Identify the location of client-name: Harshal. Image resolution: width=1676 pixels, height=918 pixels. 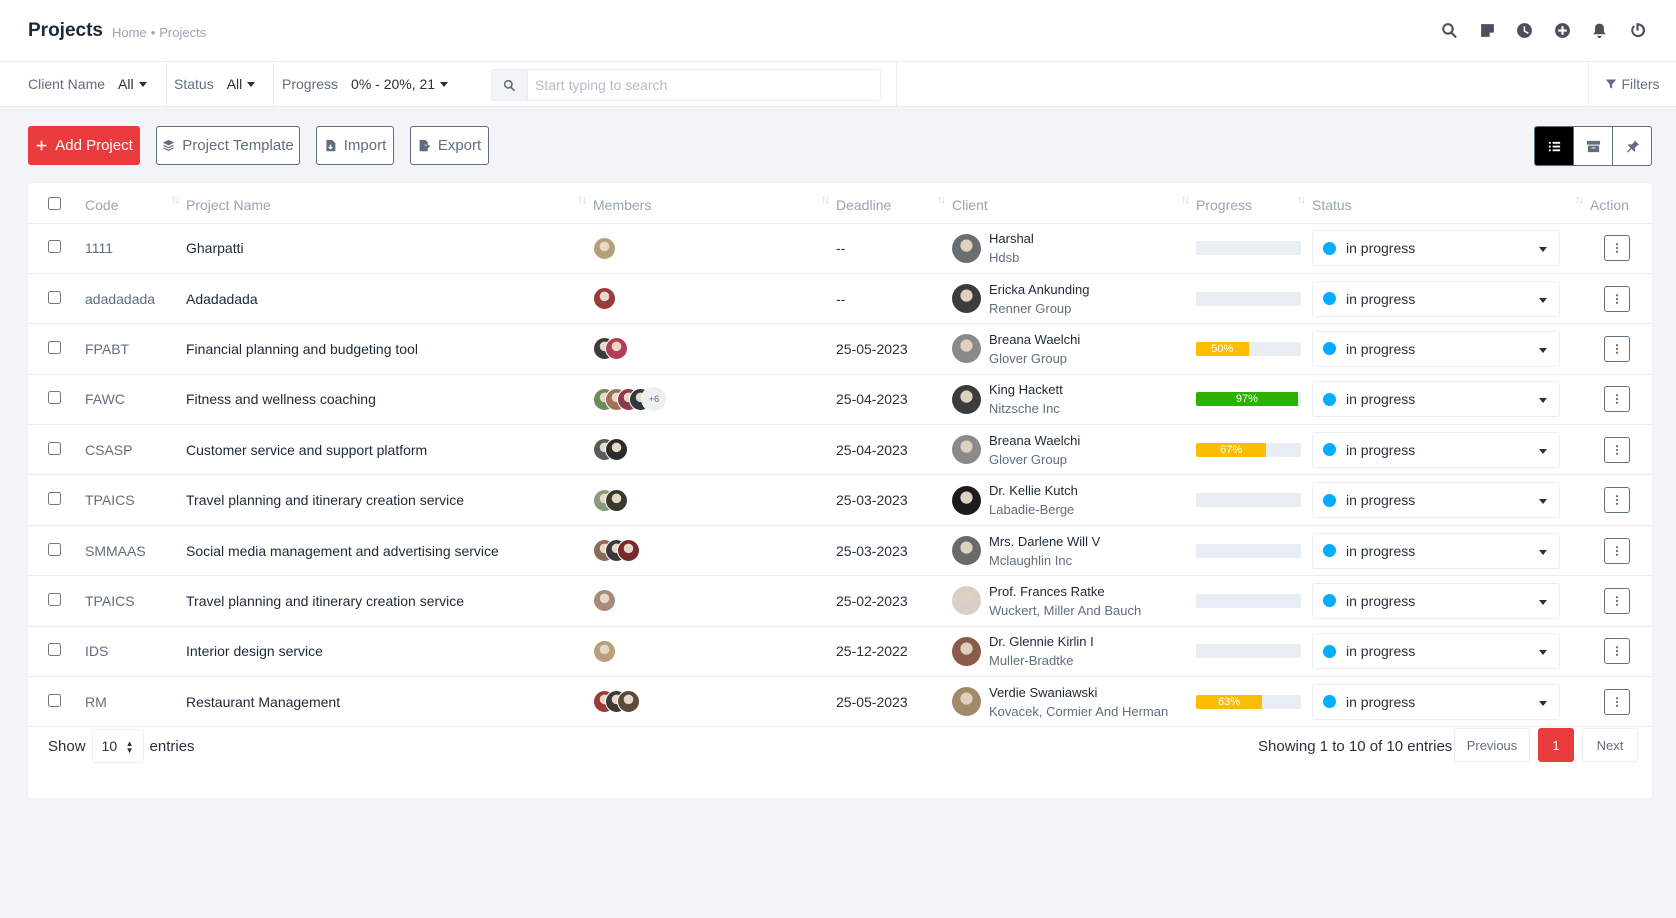
(1011, 238).